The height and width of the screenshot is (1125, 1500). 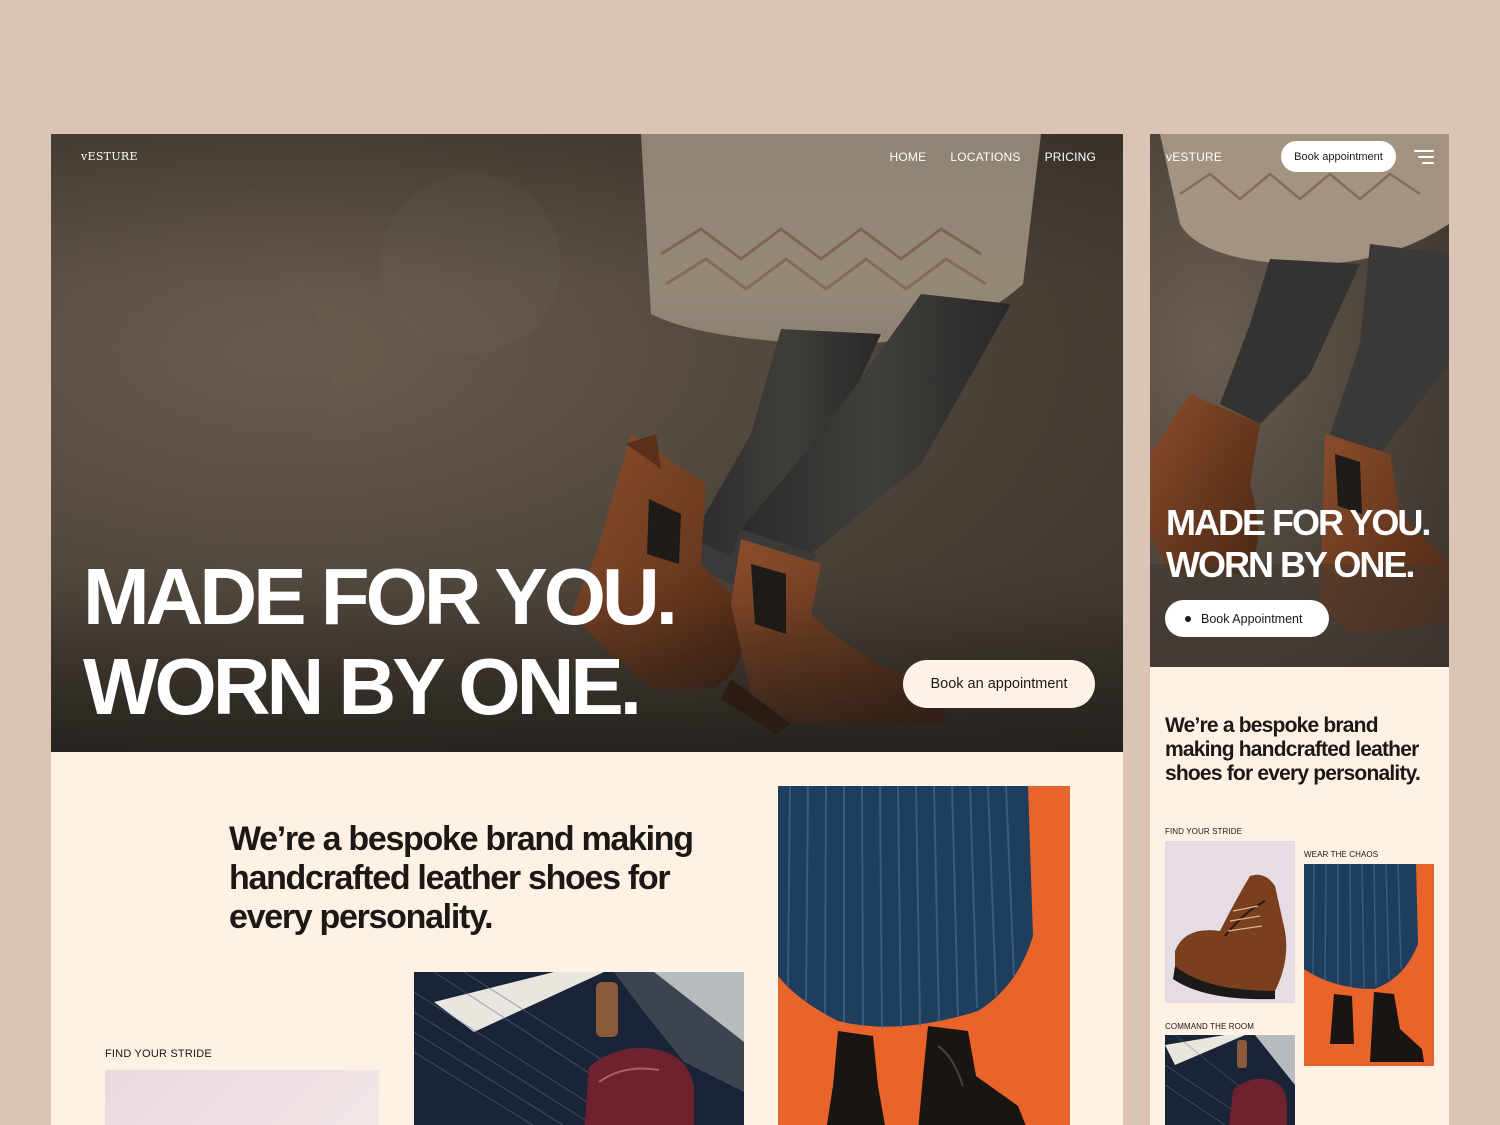 I want to click on pleated-skirt-photo, so click(x=924, y=955).